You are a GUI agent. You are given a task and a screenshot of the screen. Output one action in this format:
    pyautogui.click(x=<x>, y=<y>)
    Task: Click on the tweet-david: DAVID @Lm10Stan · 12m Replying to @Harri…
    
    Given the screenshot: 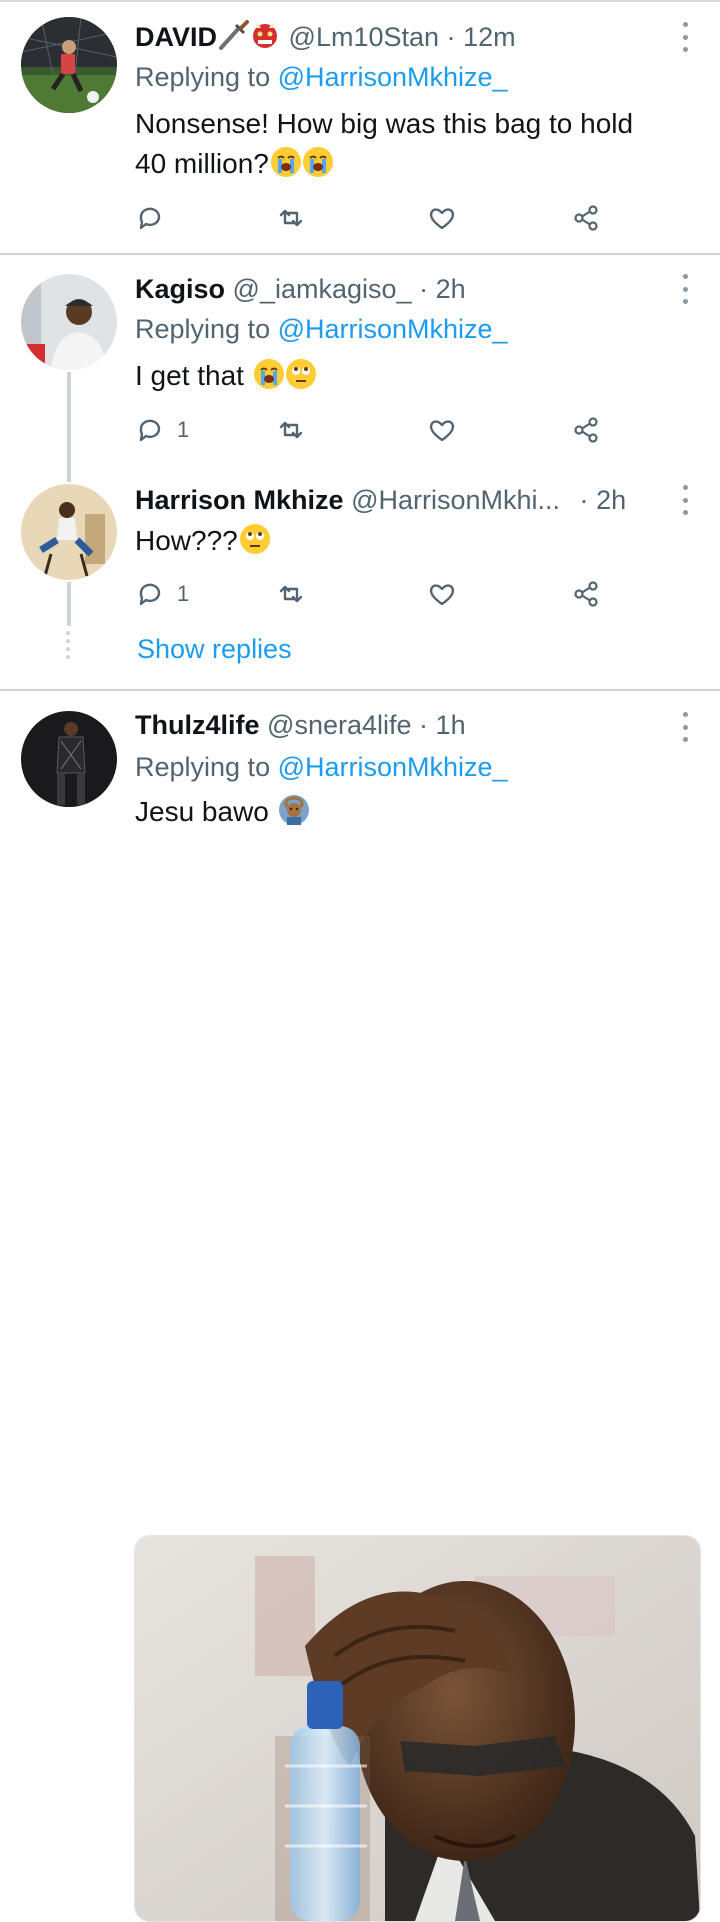 What is the action you would take?
    pyautogui.click(x=360, y=127)
    